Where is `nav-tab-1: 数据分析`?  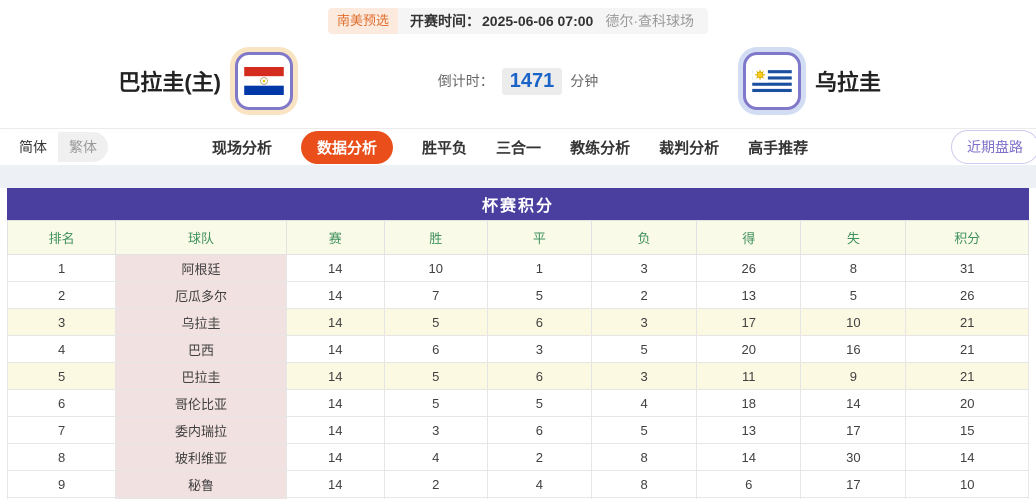
nav-tab-1: 数据分析 is located at coordinates (347, 147).